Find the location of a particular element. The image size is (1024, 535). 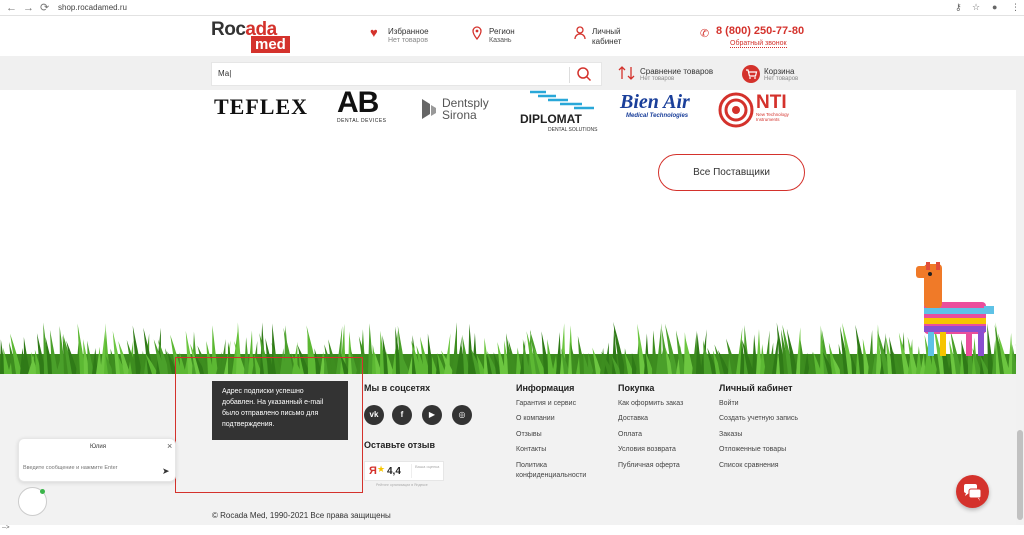

logo-text-dark: Roc is located at coordinates (228, 29).